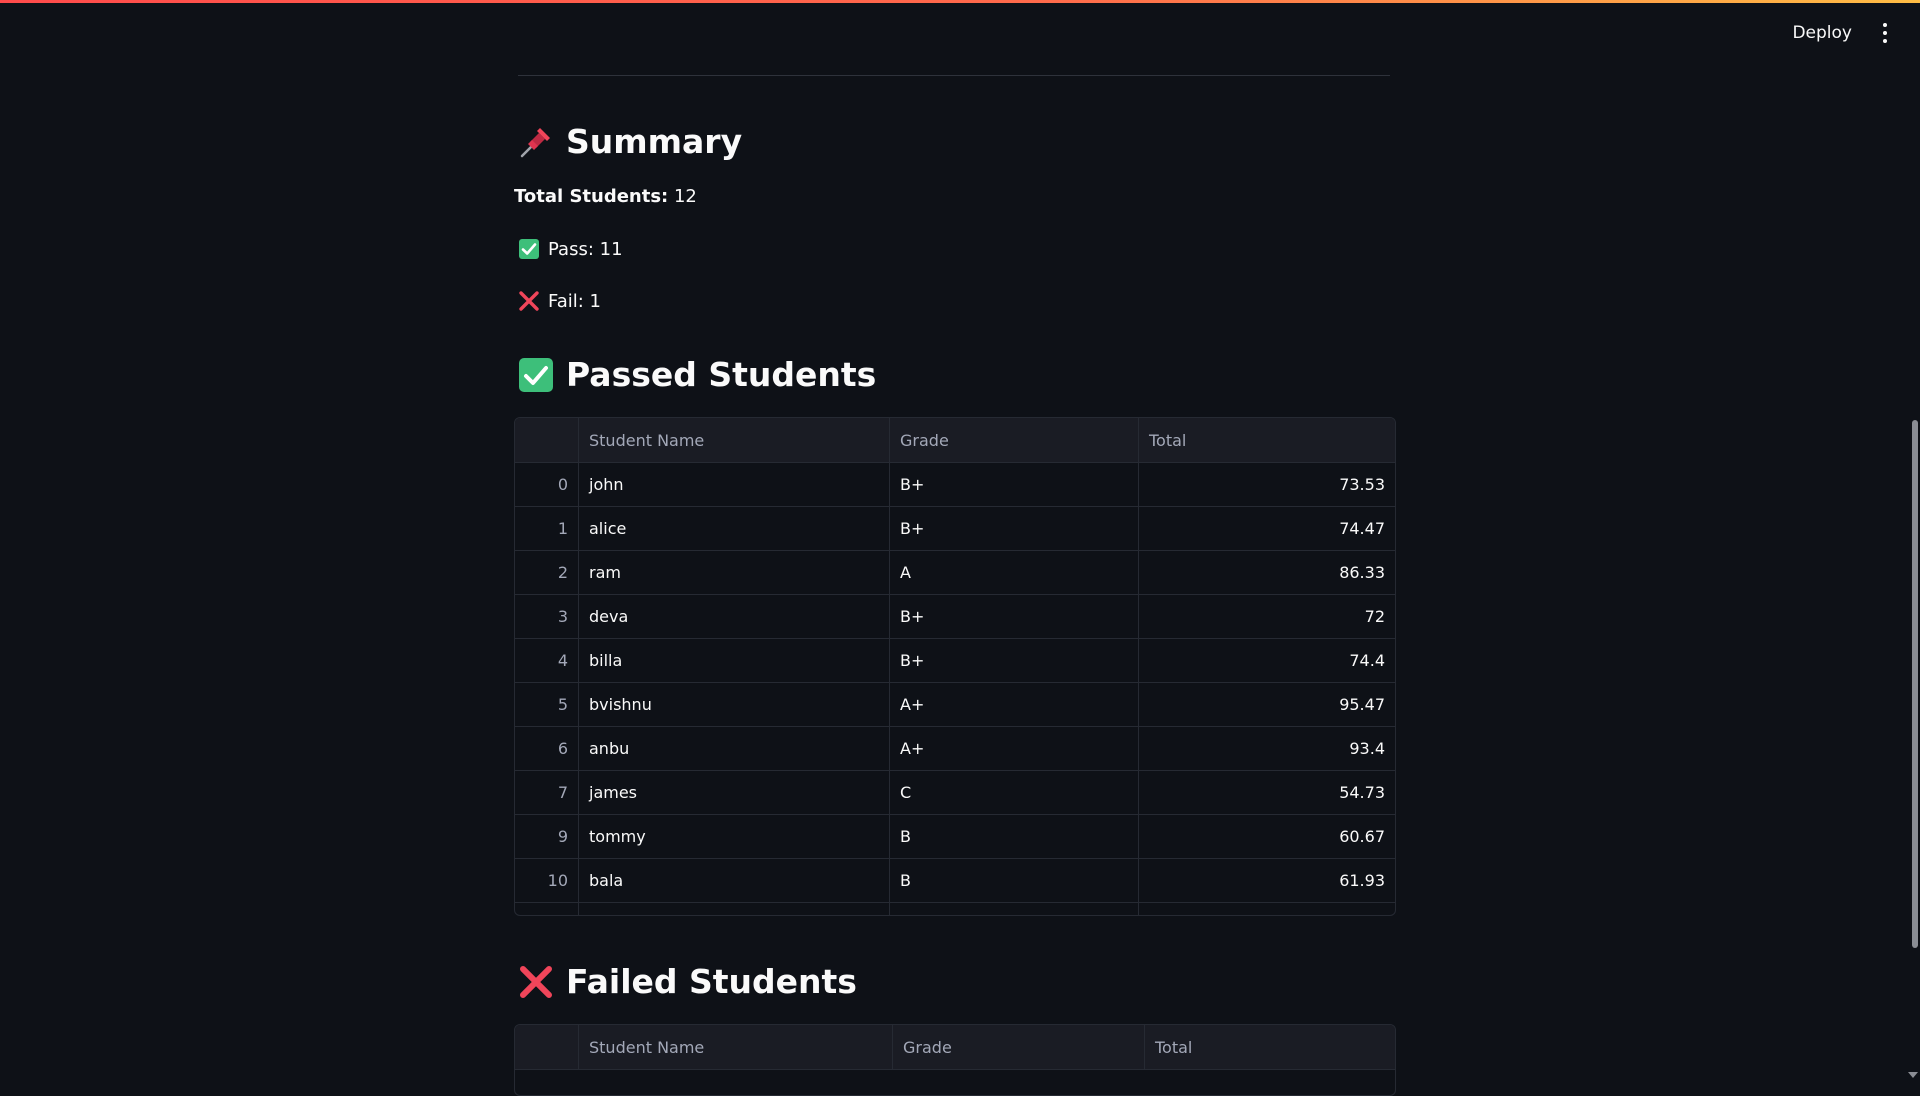 This screenshot has height=1096, width=1920. Describe the element at coordinates (1267, 616) in the screenshot. I see `total-cell: 72` at that location.